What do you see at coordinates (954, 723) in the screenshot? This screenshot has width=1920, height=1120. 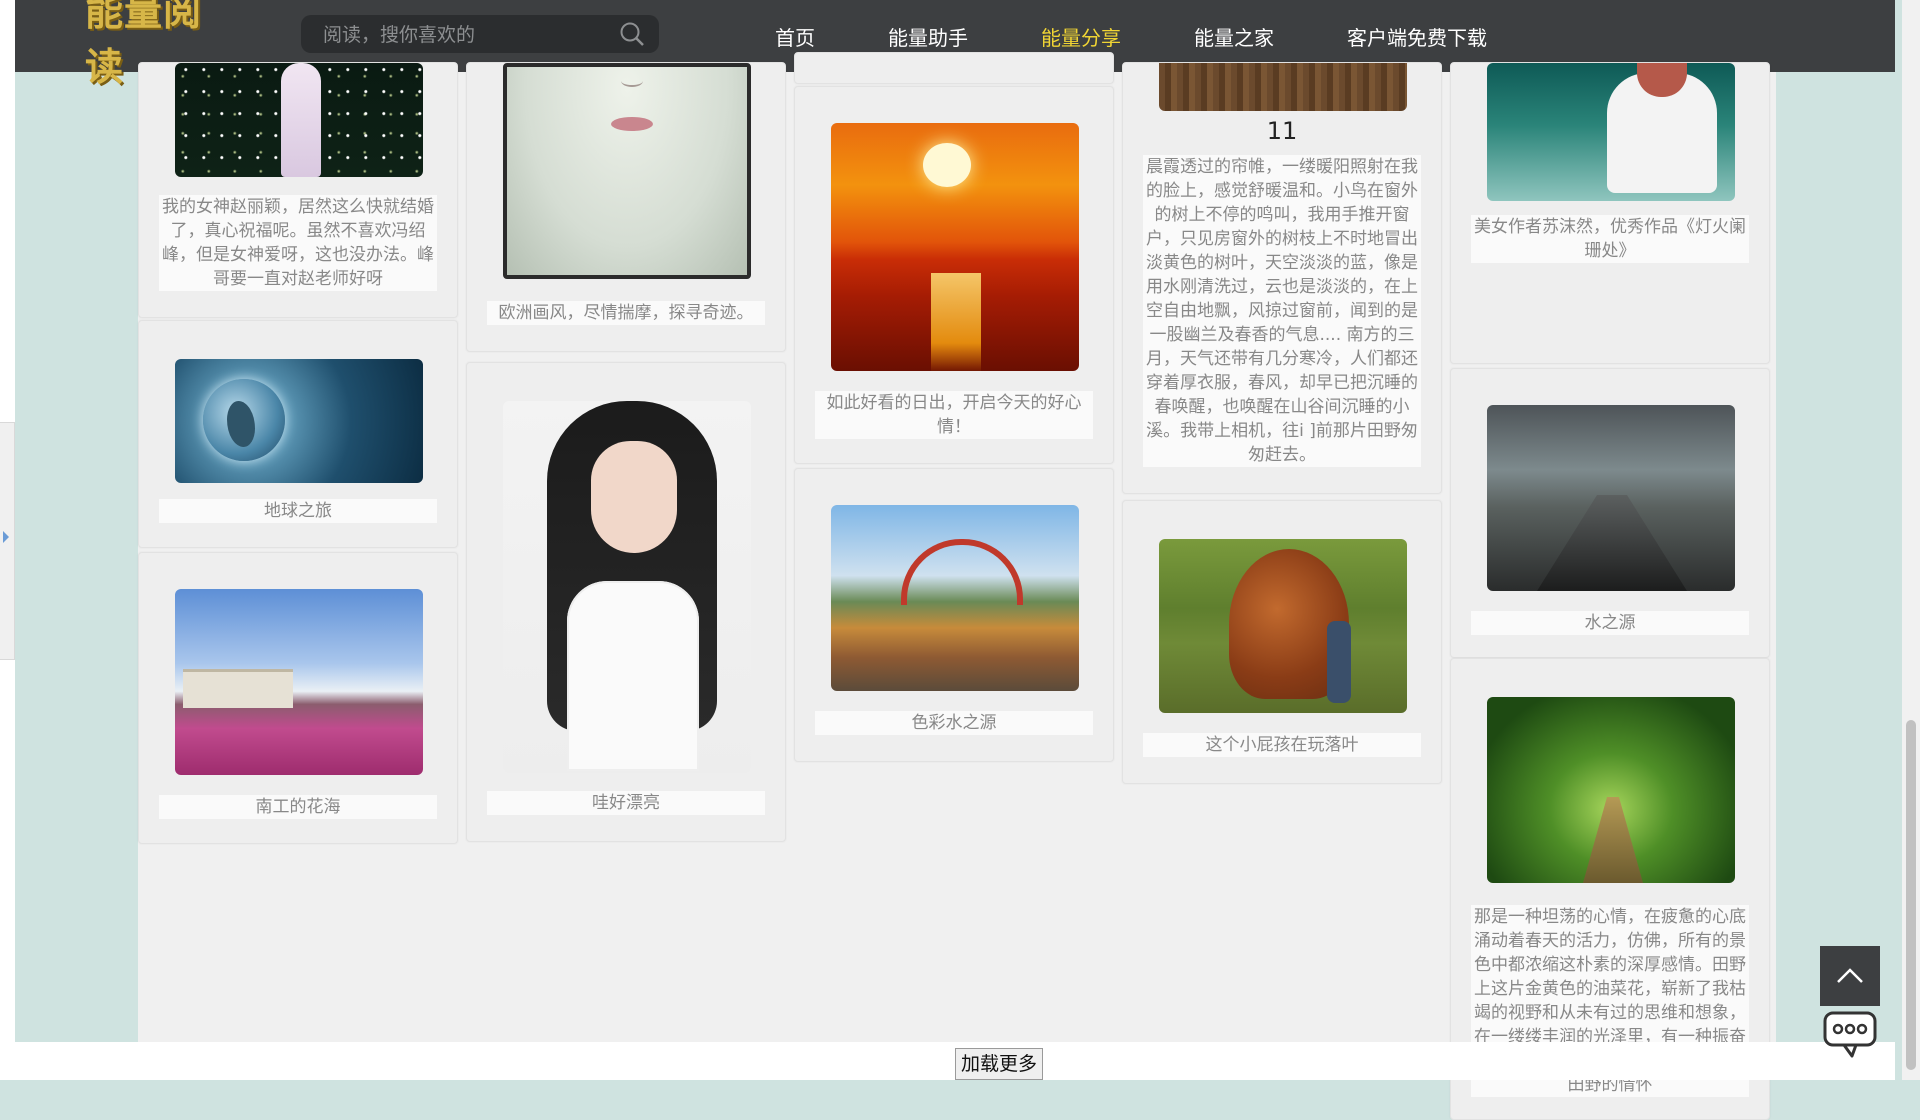 I see `card-caption: 色彩水之源` at bounding box center [954, 723].